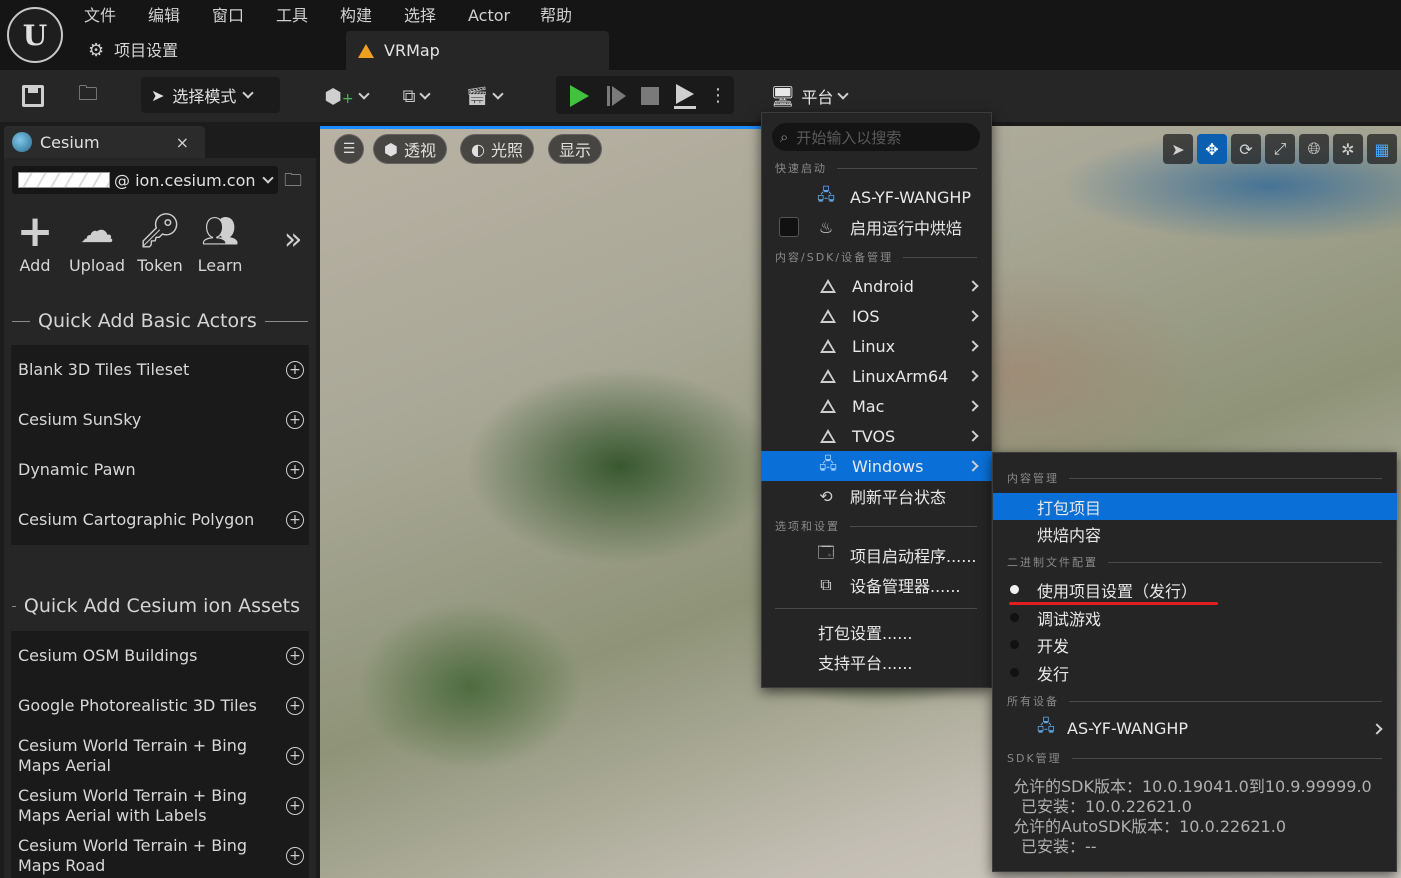  I want to click on list-item: Cesium SunSky +, so click(160, 420).